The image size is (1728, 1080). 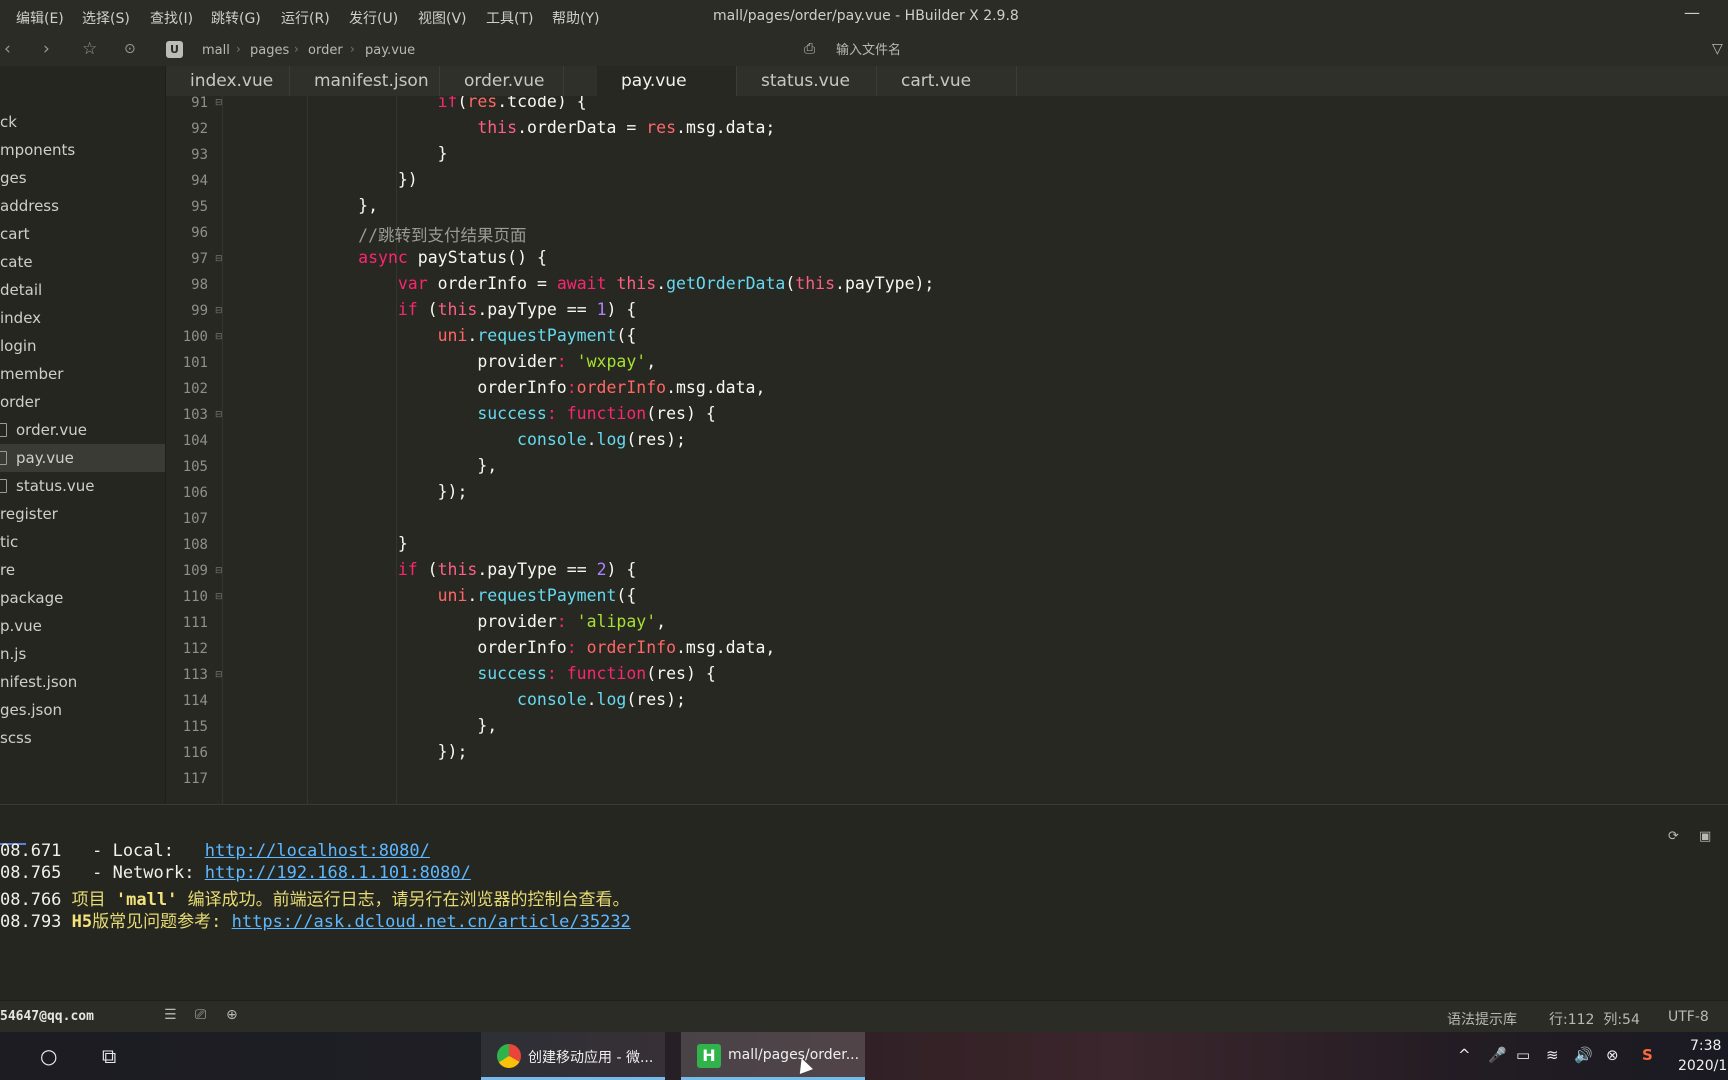 What do you see at coordinates (82, 374) in the screenshot?
I see `sidebar-item: member` at bounding box center [82, 374].